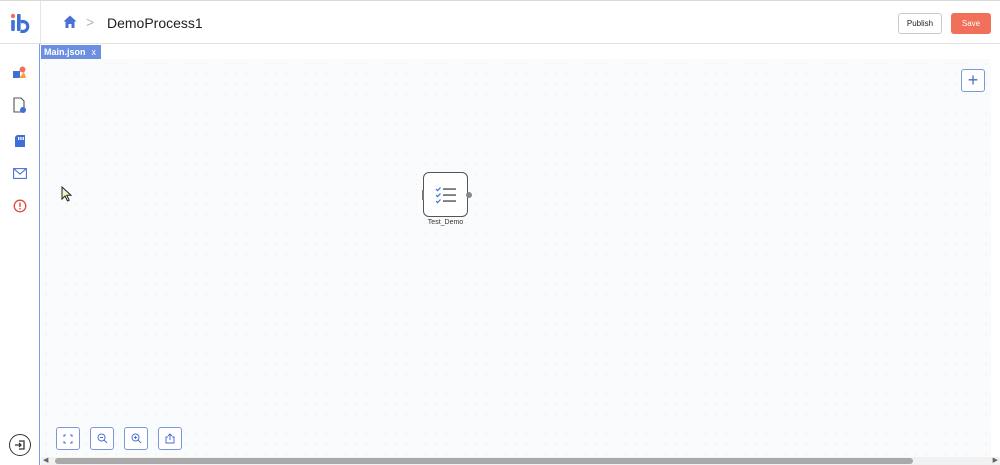 This screenshot has width=1000, height=465. I want to click on storage-card-icon, so click(19, 140).